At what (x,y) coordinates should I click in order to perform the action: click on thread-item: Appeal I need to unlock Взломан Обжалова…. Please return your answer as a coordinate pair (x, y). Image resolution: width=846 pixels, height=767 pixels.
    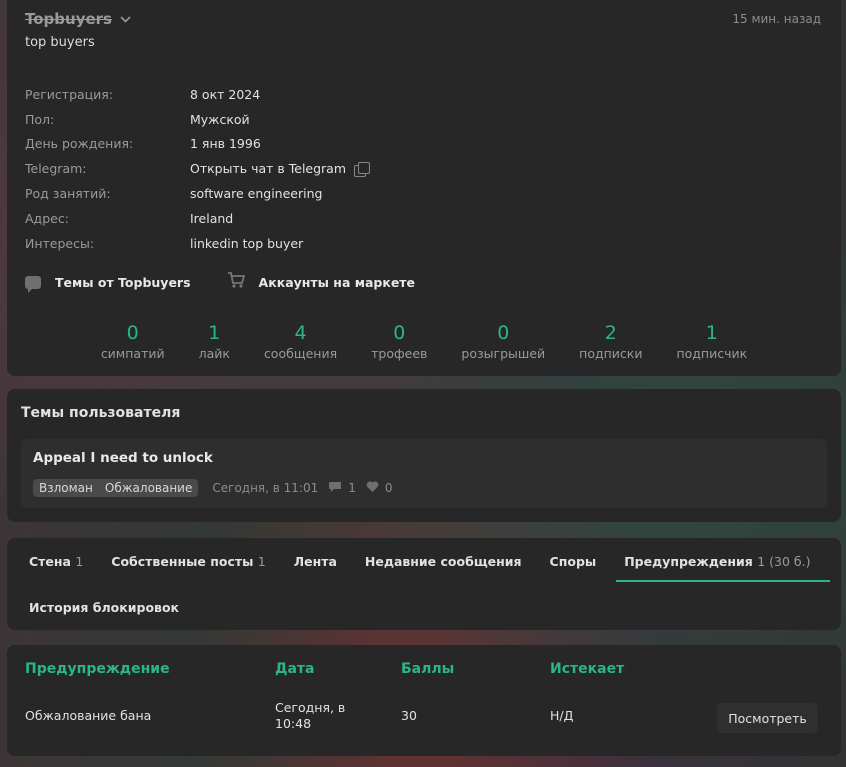
    Looking at the image, I should click on (424, 473).